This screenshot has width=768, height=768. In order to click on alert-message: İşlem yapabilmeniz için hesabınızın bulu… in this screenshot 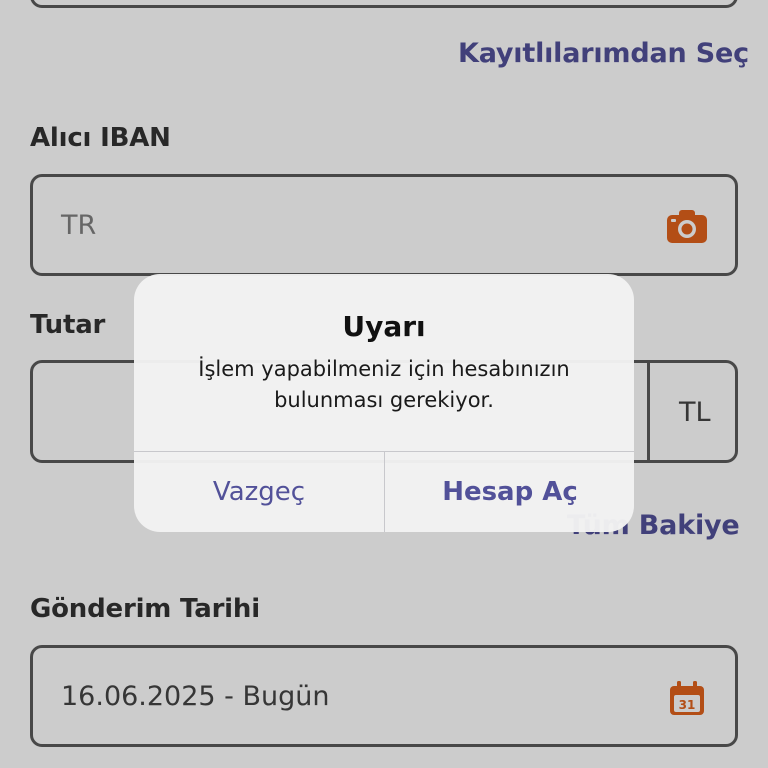, I will do `click(384, 384)`.